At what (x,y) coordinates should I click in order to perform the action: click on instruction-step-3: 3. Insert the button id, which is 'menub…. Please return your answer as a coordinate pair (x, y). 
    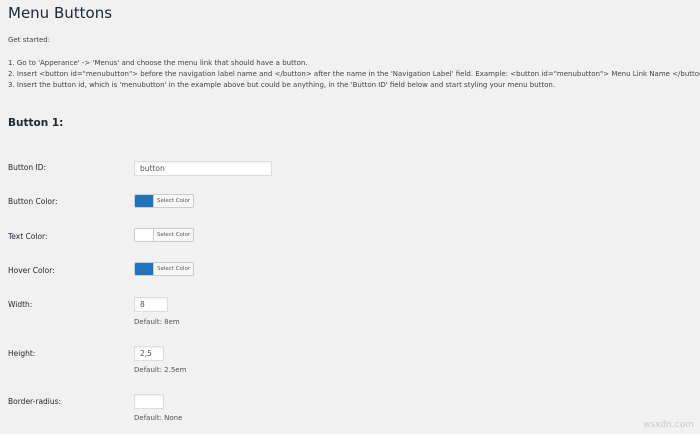
    Looking at the image, I should click on (282, 85).